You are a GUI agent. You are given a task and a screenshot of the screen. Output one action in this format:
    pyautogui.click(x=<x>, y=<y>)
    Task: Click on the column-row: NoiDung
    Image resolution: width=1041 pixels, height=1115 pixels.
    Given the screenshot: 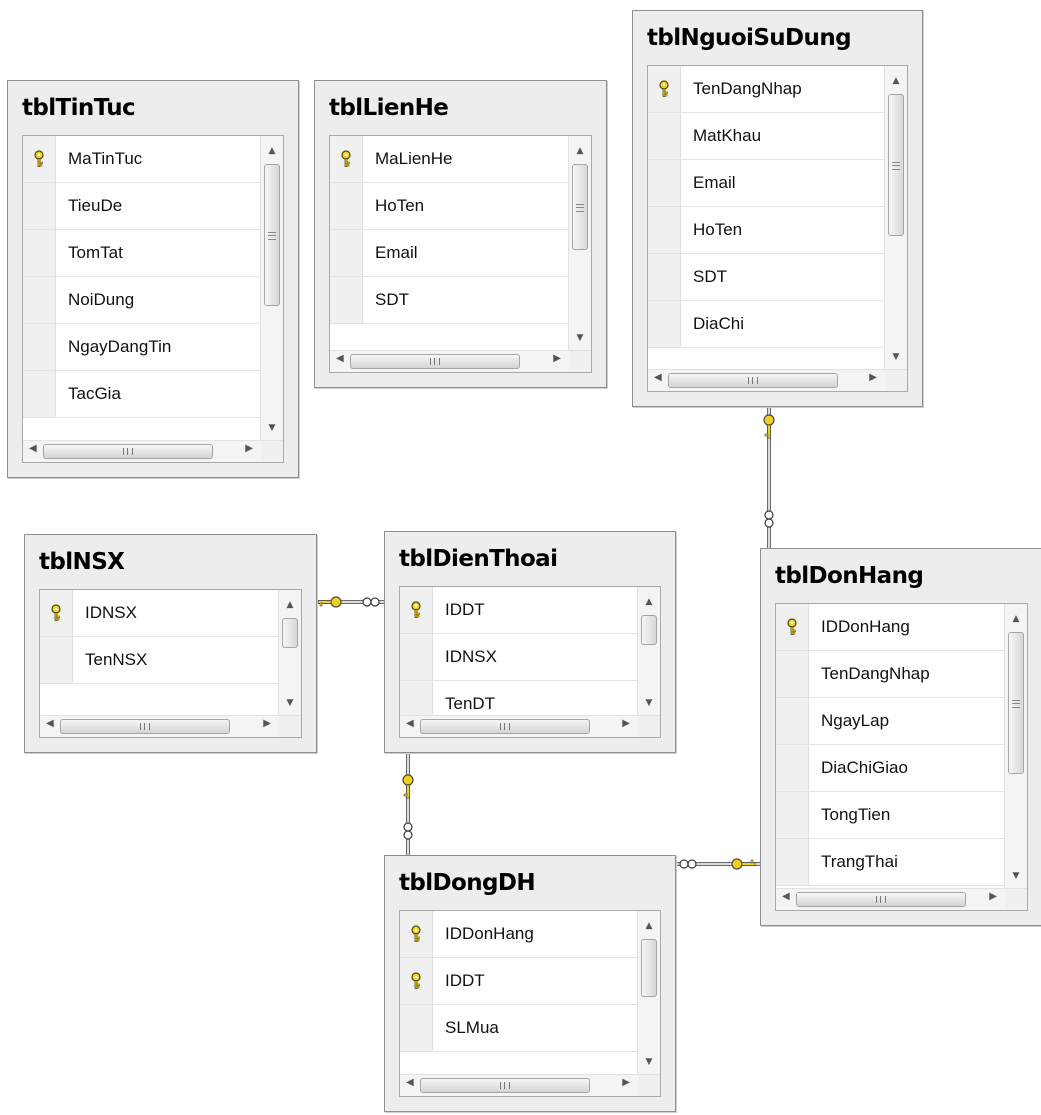 What is the action you would take?
    pyautogui.click(x=142, y=300)
    